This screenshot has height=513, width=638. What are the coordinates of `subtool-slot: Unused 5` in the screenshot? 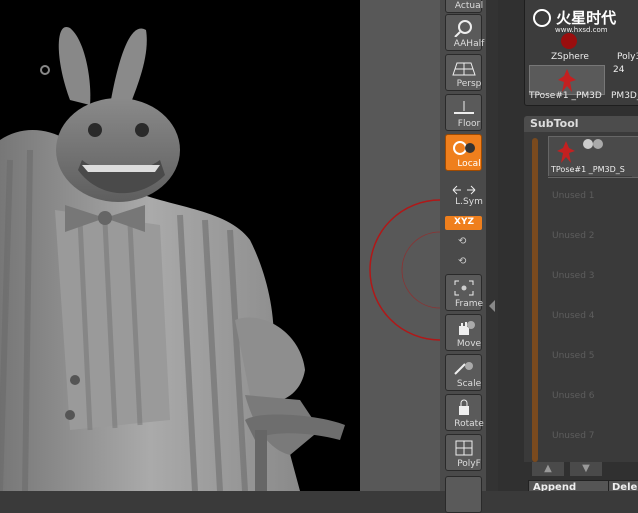 It's located at (587, 354).